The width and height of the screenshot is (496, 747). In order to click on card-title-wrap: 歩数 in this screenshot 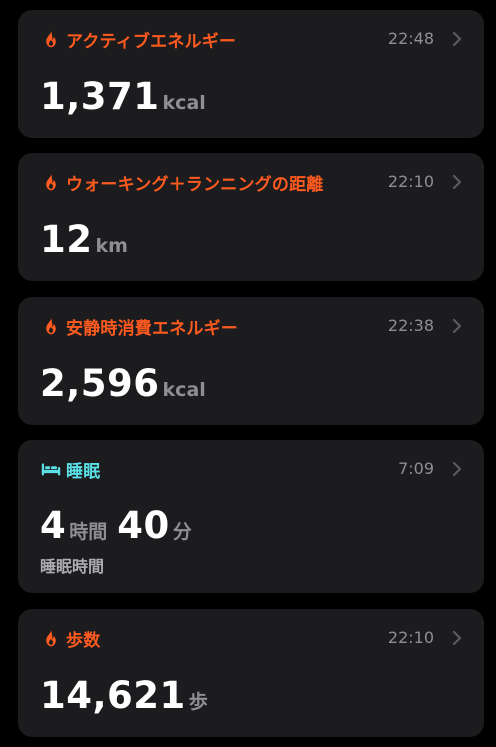, I will do `click(70, 638)`.